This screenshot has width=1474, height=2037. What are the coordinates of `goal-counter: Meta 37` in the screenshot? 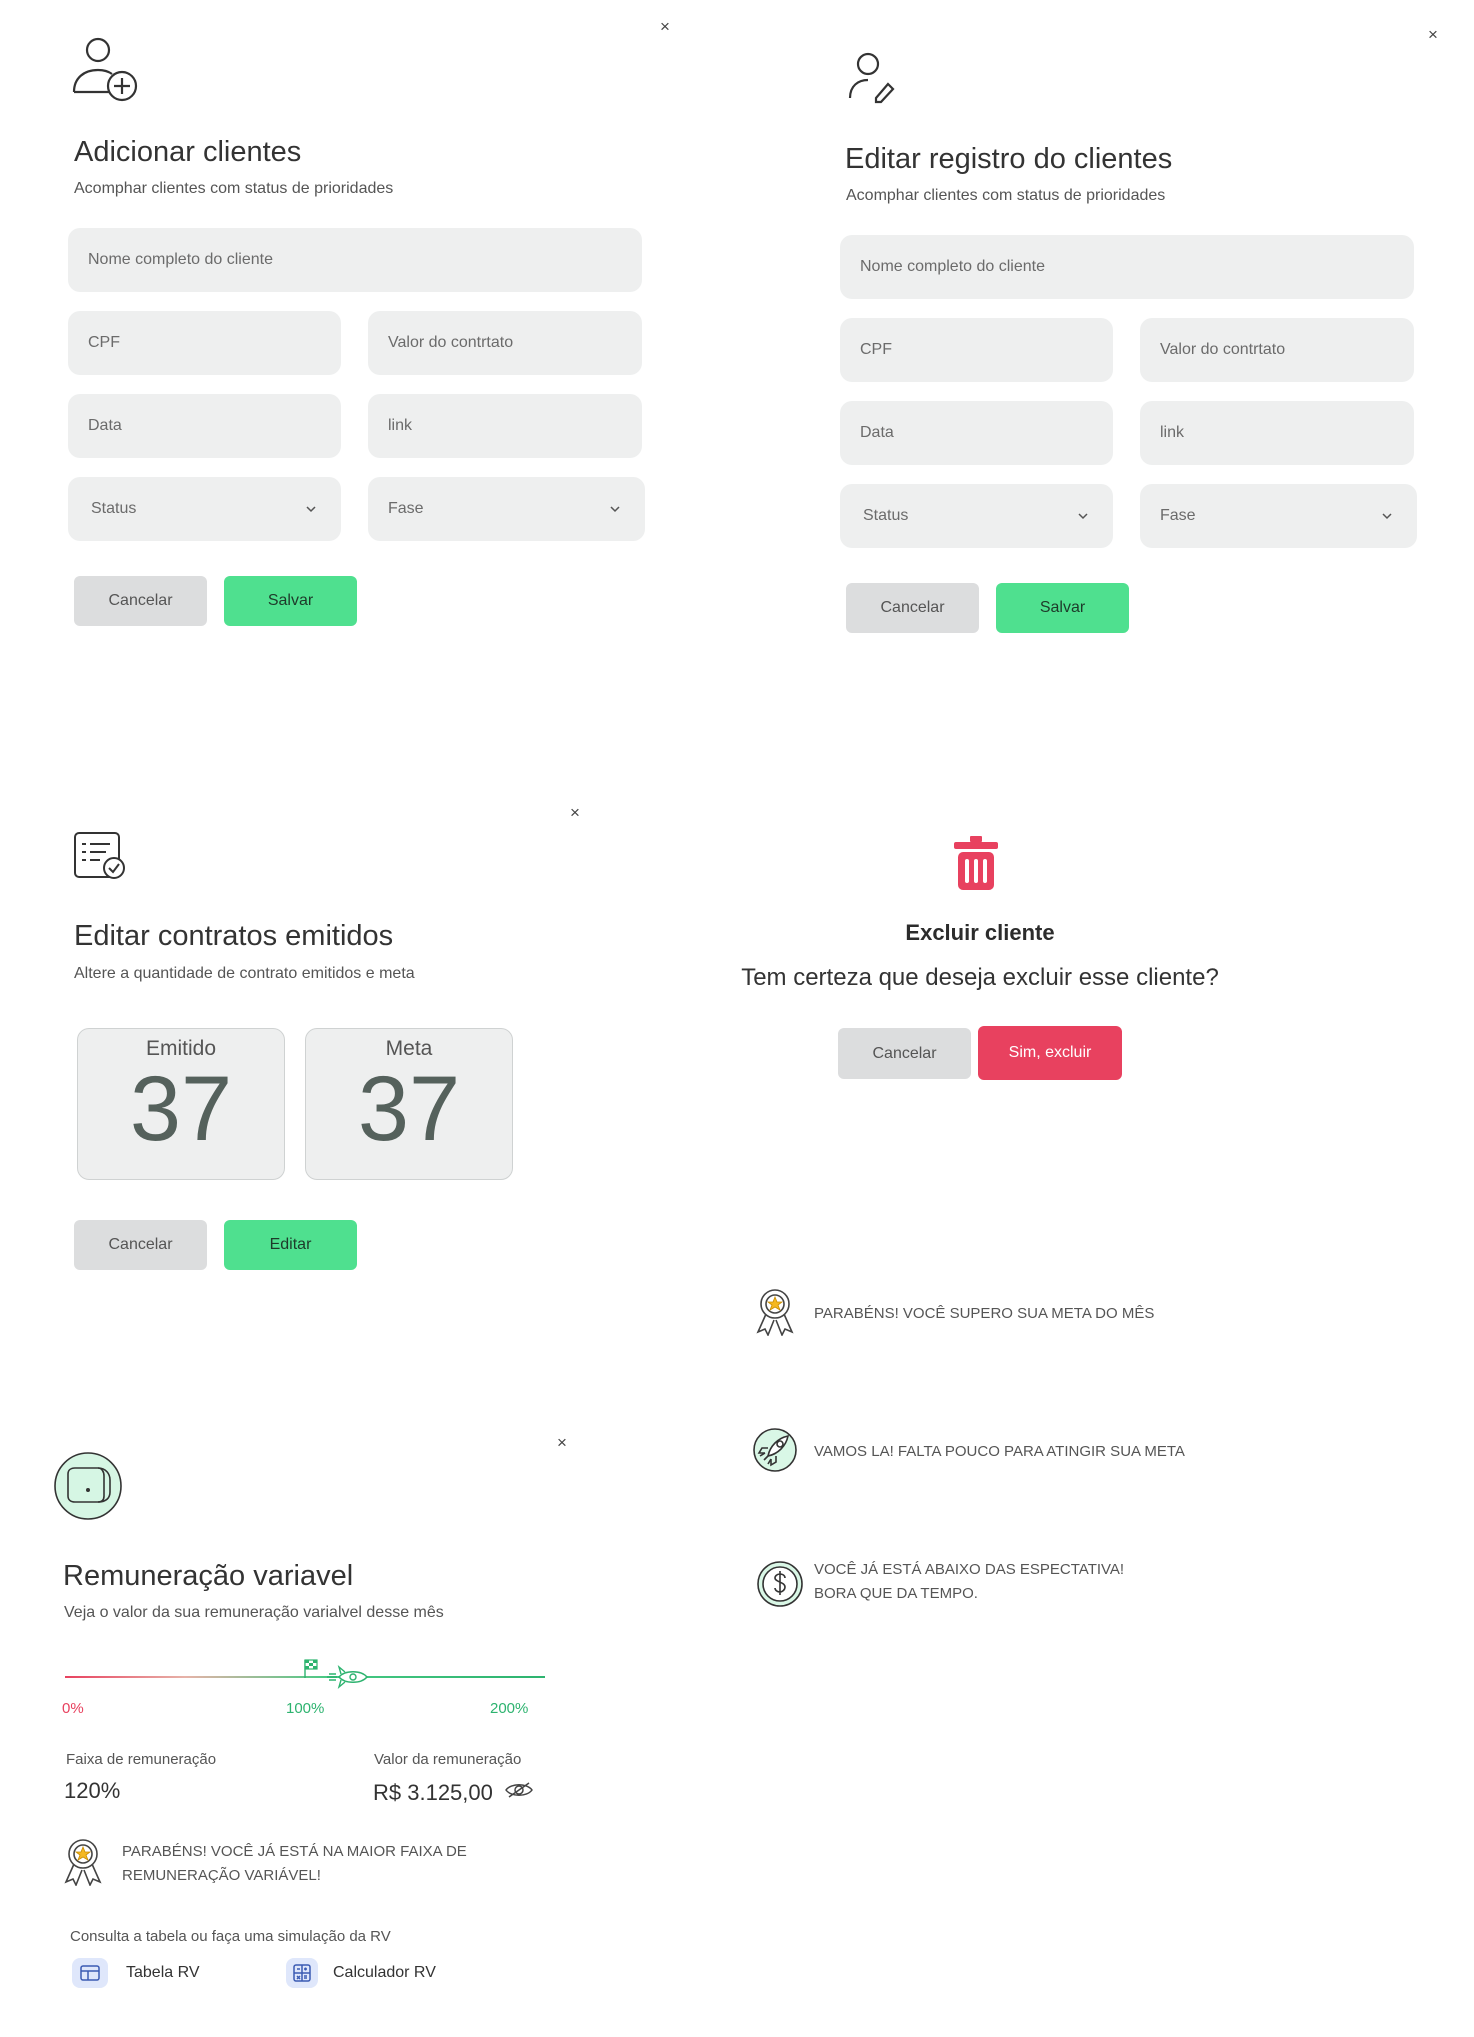 It's located at (409, 1104).